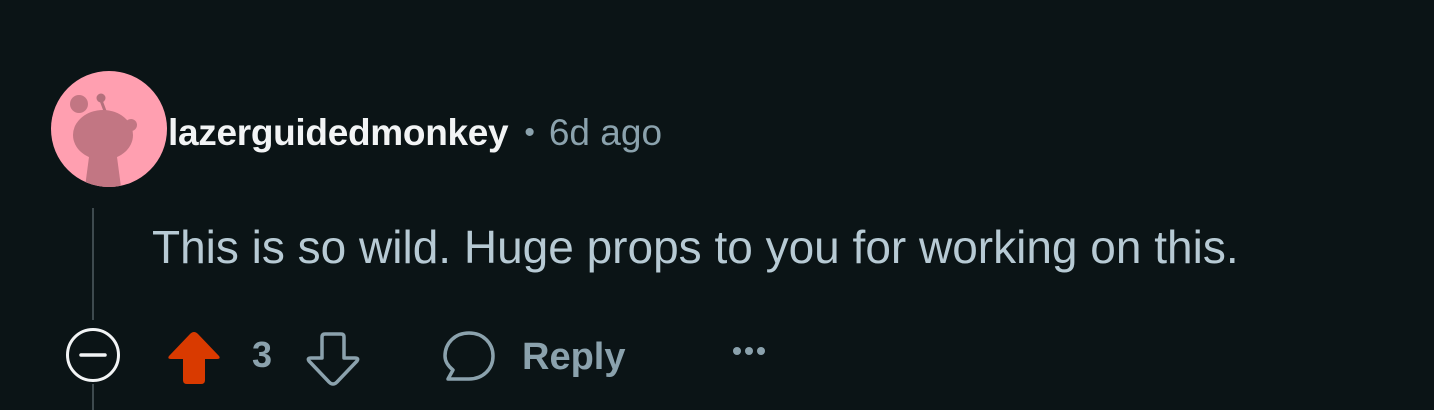 Image resolution: width=1434 pixels, height=410 pixels. I want to click on thread-line-continuation, so click(93, 397).